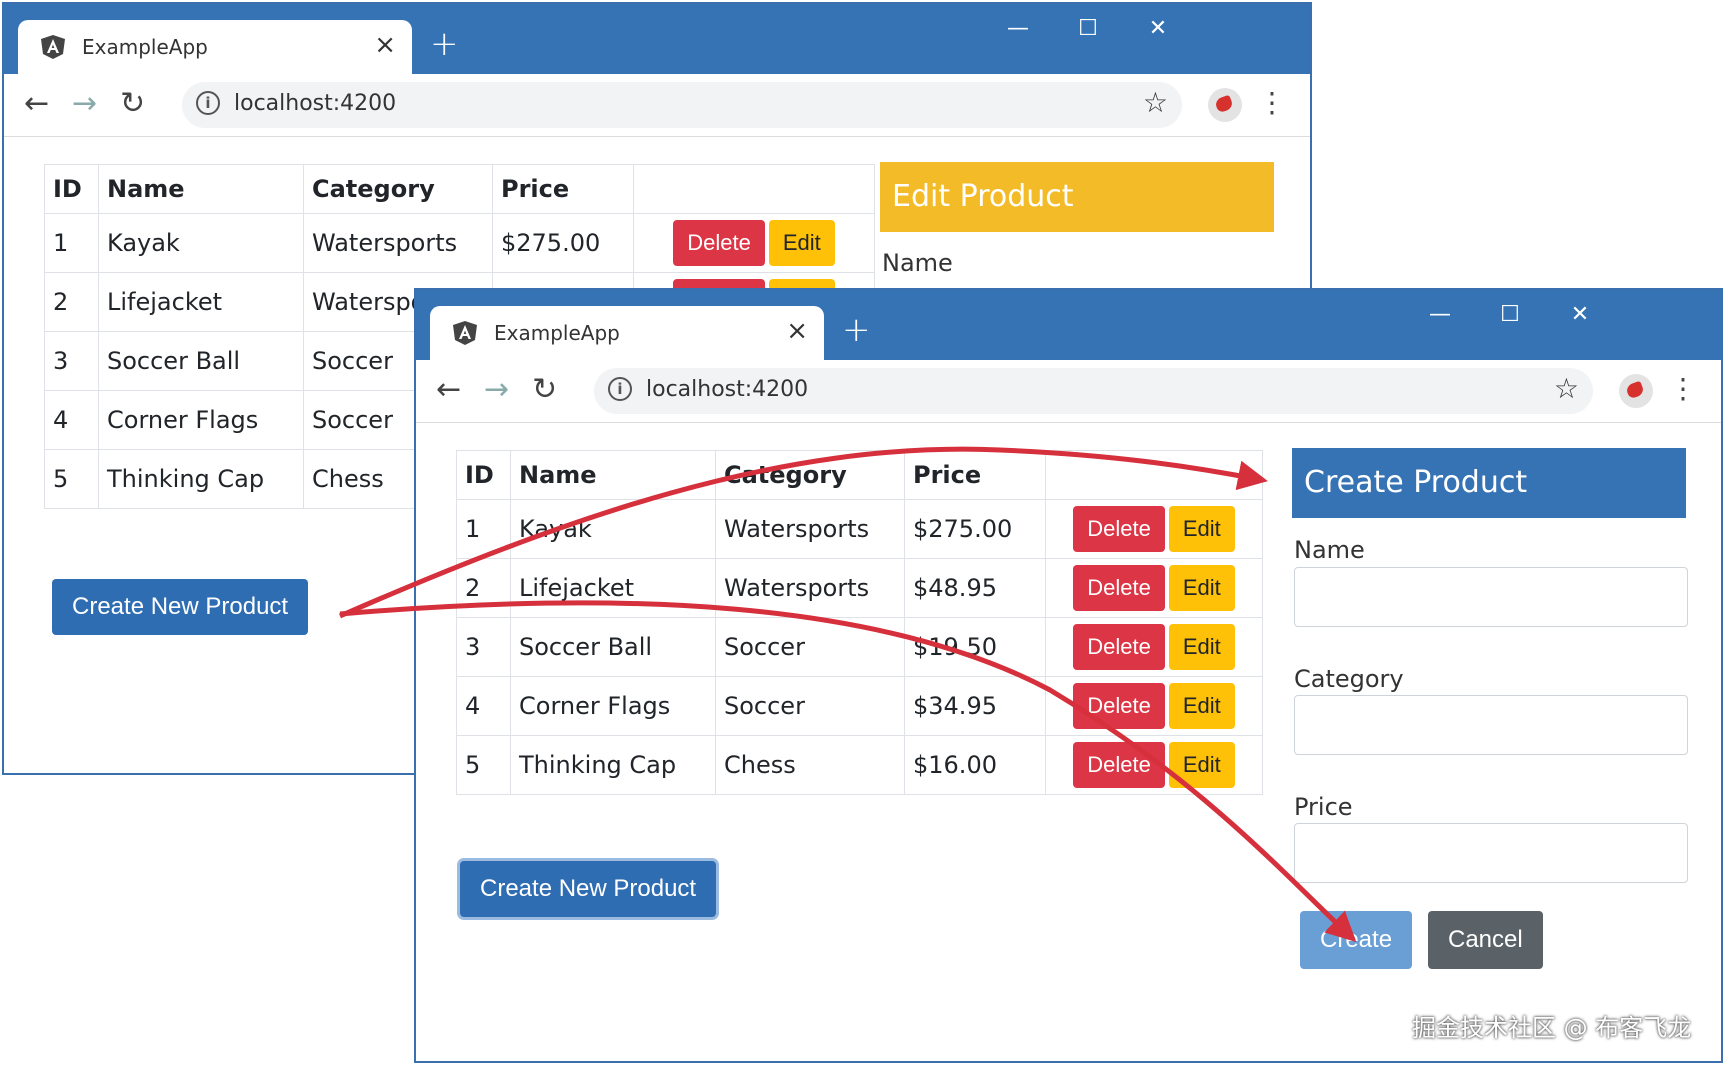 This screenshot has height=1065, width=1725. I want to click on bird-icon, so click(1224, 104).